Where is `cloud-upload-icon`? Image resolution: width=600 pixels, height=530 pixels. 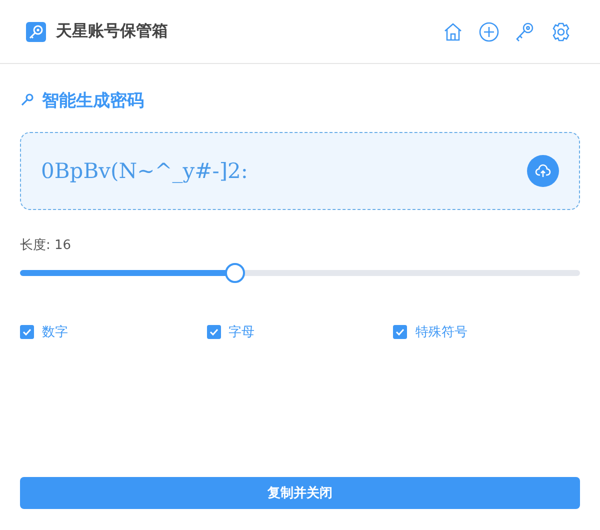 cloud-upload-icon is located at coordinates (543, 171).